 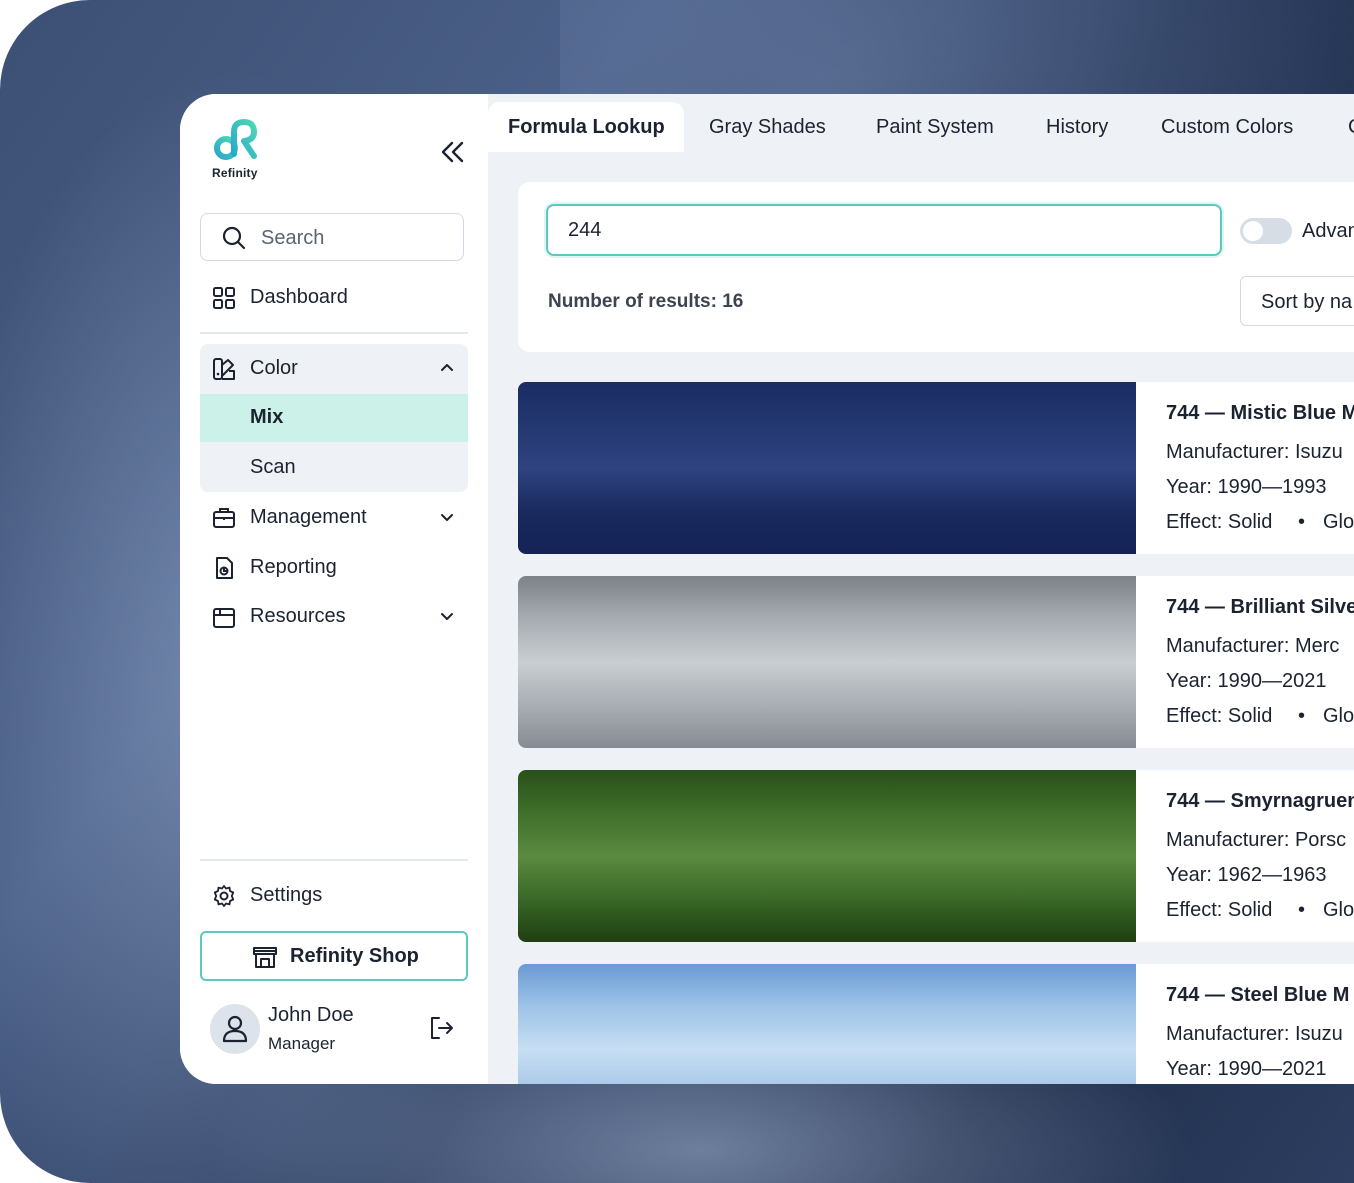 I want to click on refinity-shop-button: Refinity Shop, so click(x=334, y=956).